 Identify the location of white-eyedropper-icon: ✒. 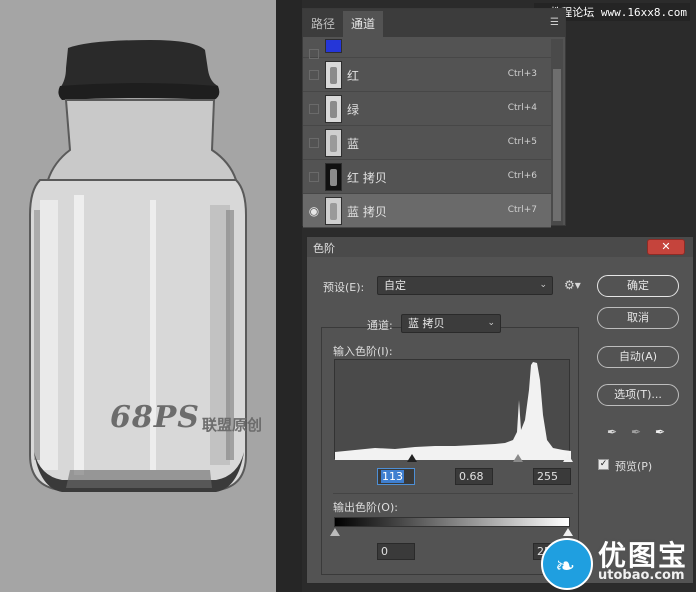
(662, 432).